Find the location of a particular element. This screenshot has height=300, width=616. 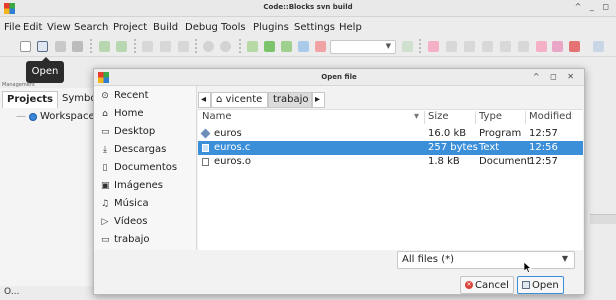

place-recent: ⊙ Recent is located at coordinates (125, 95).